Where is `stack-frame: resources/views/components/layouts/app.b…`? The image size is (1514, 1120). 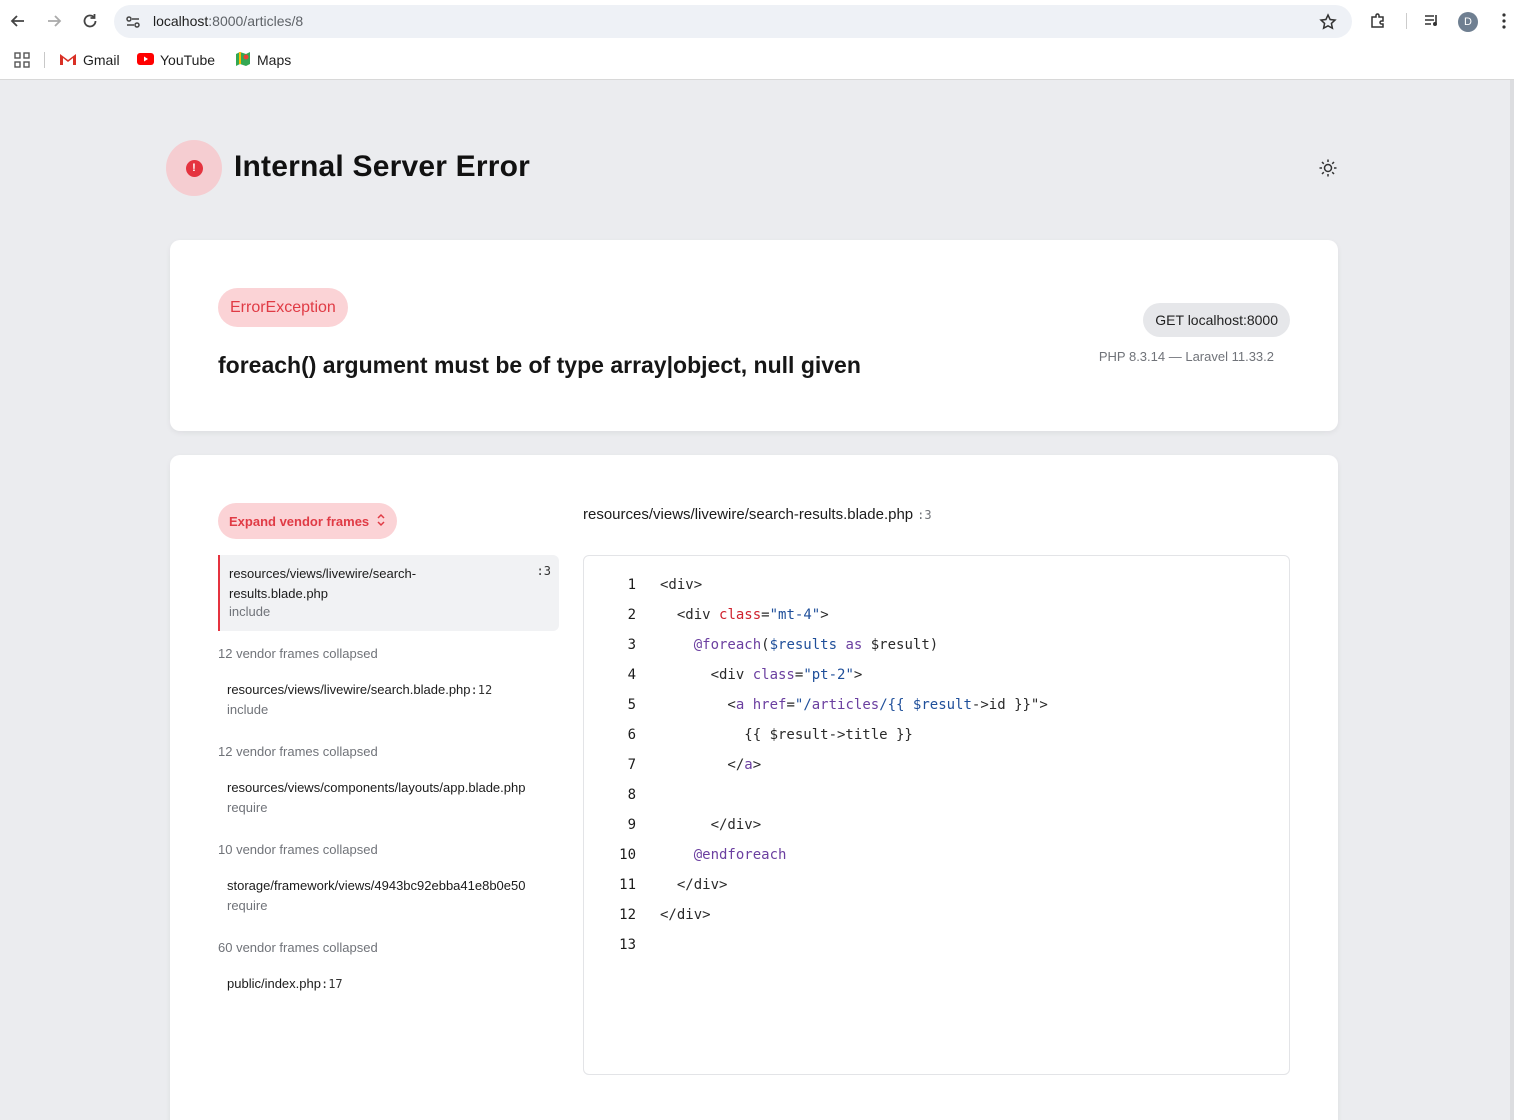 stack-frame: resources/views/components/layouts/app.b… is located at coordinates (394, 798).